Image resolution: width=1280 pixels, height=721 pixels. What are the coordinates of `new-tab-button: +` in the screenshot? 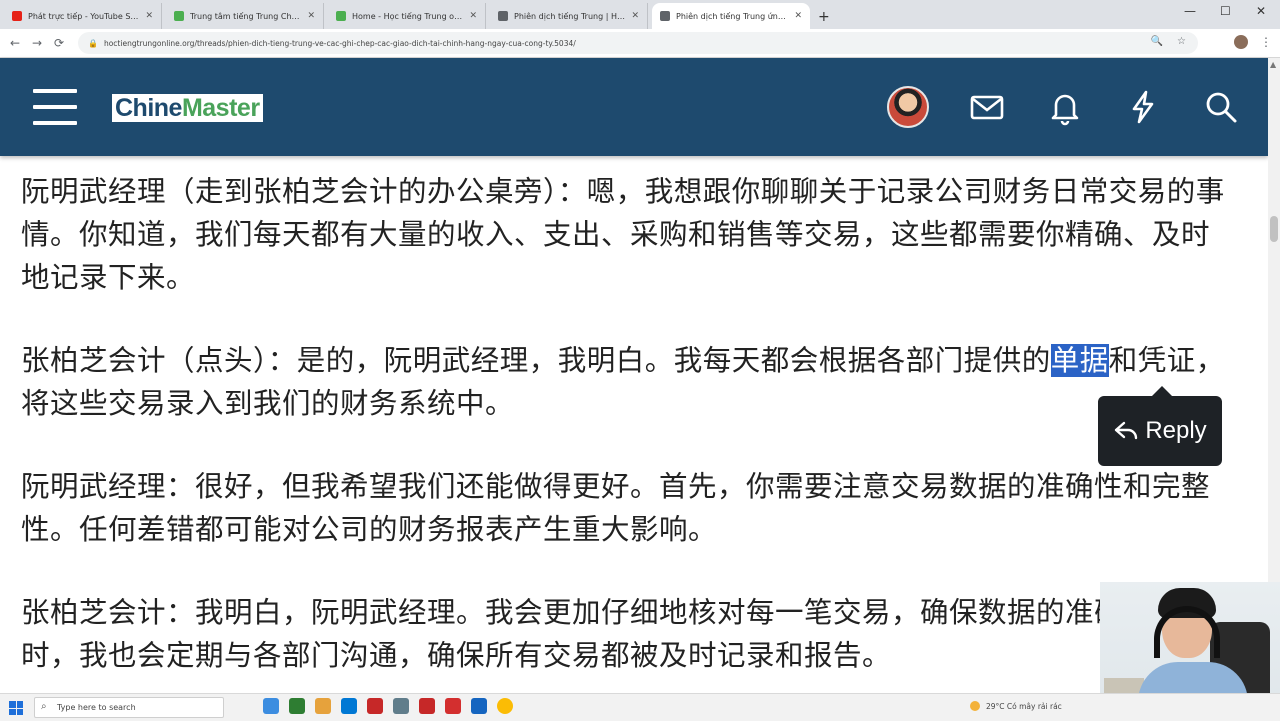 It's located at (824, 17).